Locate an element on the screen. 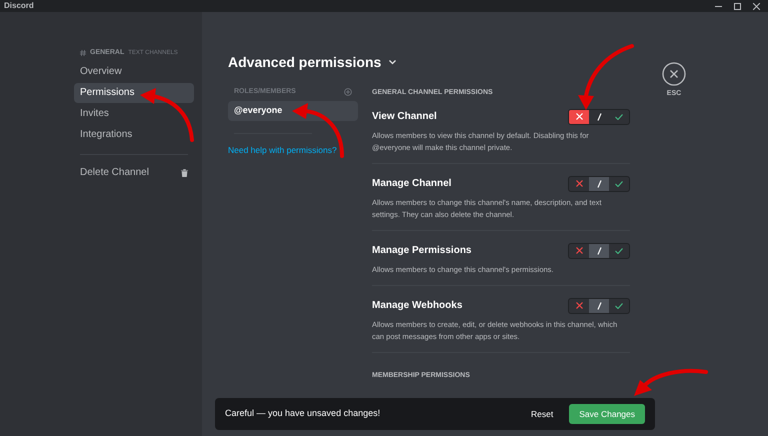 The height and width of the screenshot is (436, 768). window-title: Discord is located at coordinates (19, 6).